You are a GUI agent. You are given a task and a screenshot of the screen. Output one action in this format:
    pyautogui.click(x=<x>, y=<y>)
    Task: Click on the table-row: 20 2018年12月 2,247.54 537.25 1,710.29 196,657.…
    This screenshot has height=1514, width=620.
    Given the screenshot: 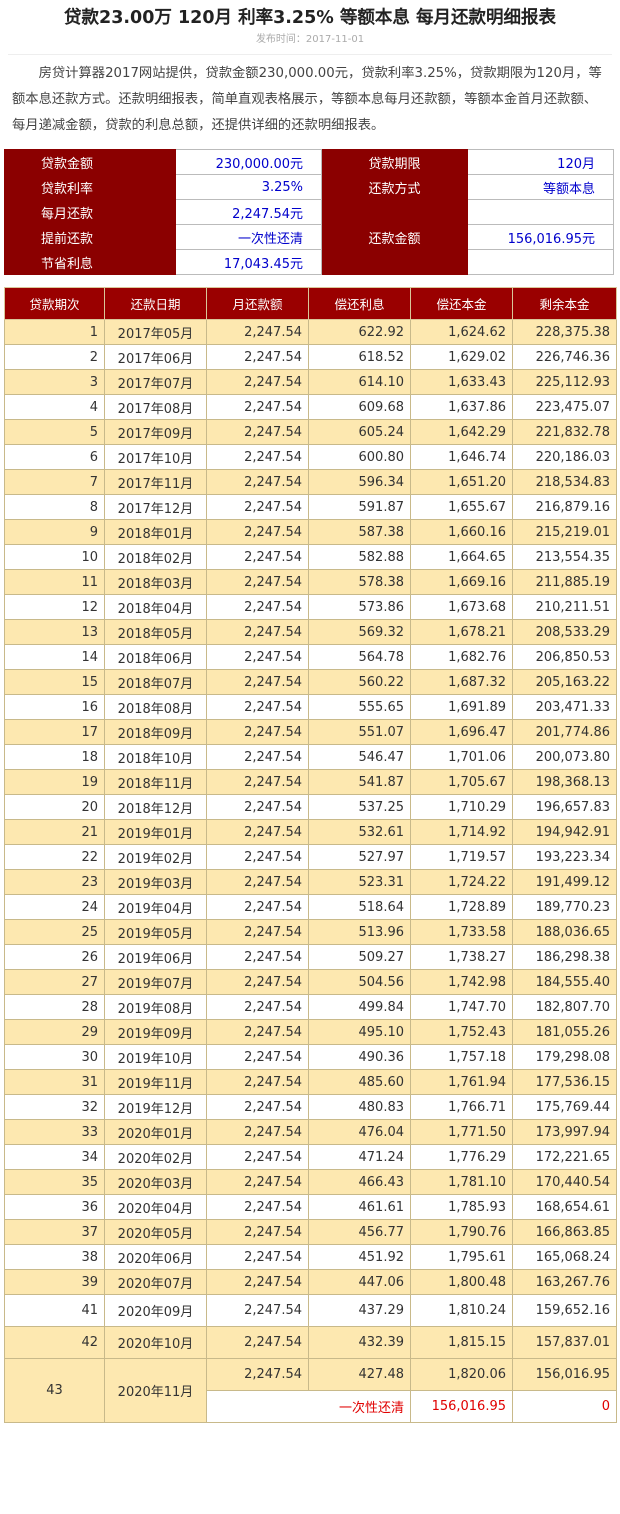 What is the action you would take?
    pyautogui.click(x=310, y=807)
    